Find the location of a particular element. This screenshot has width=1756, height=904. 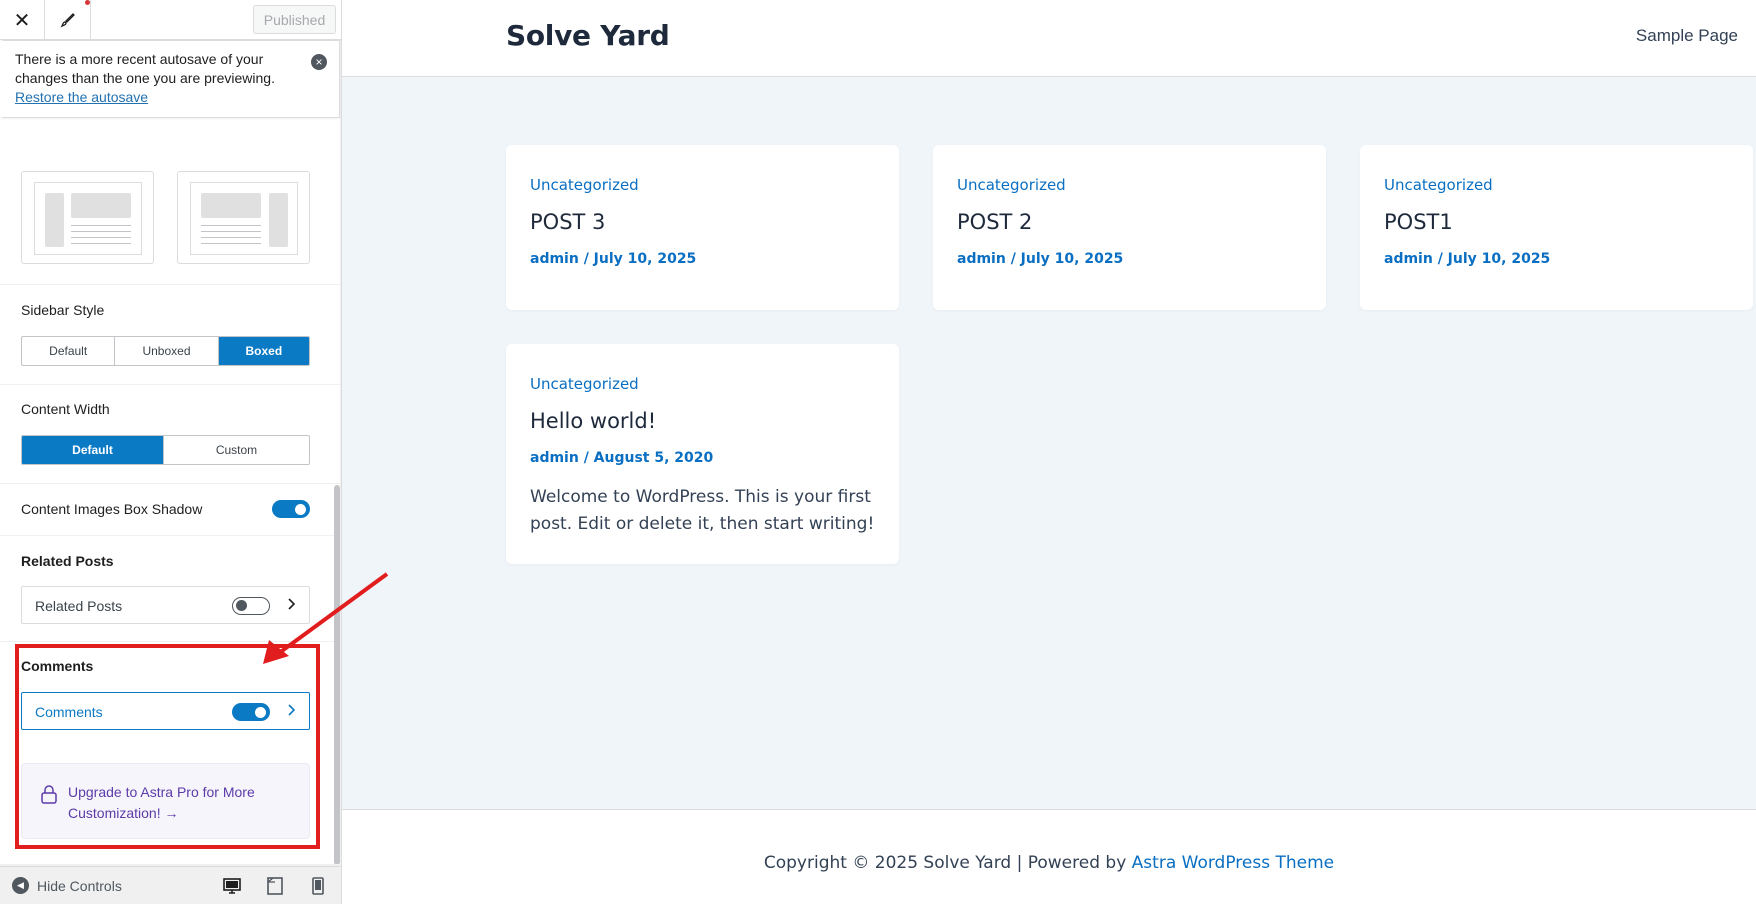

content-width-label: Content Width is located at coordinates (65, 409).